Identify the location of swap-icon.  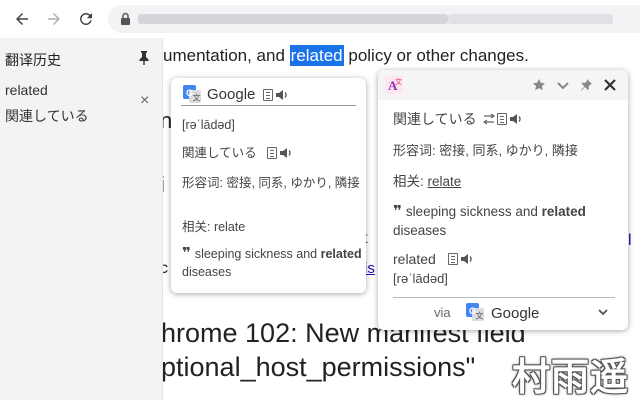
(489, 119).